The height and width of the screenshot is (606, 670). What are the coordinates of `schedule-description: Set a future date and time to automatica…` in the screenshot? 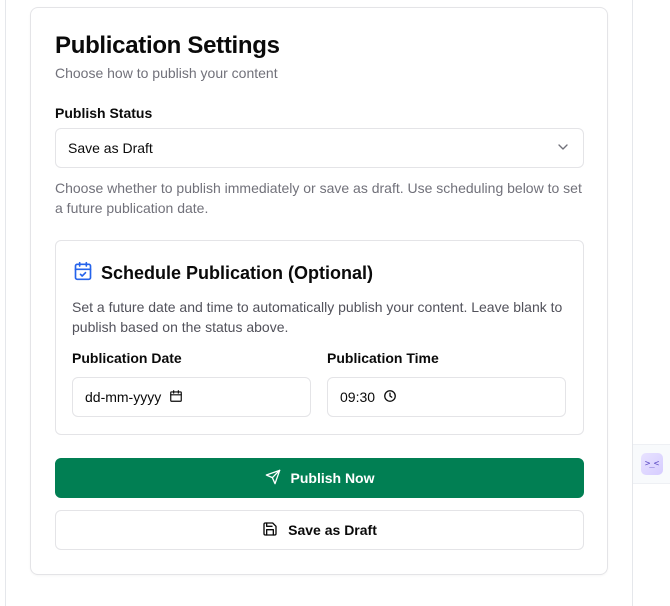 It's located at (317, 317).